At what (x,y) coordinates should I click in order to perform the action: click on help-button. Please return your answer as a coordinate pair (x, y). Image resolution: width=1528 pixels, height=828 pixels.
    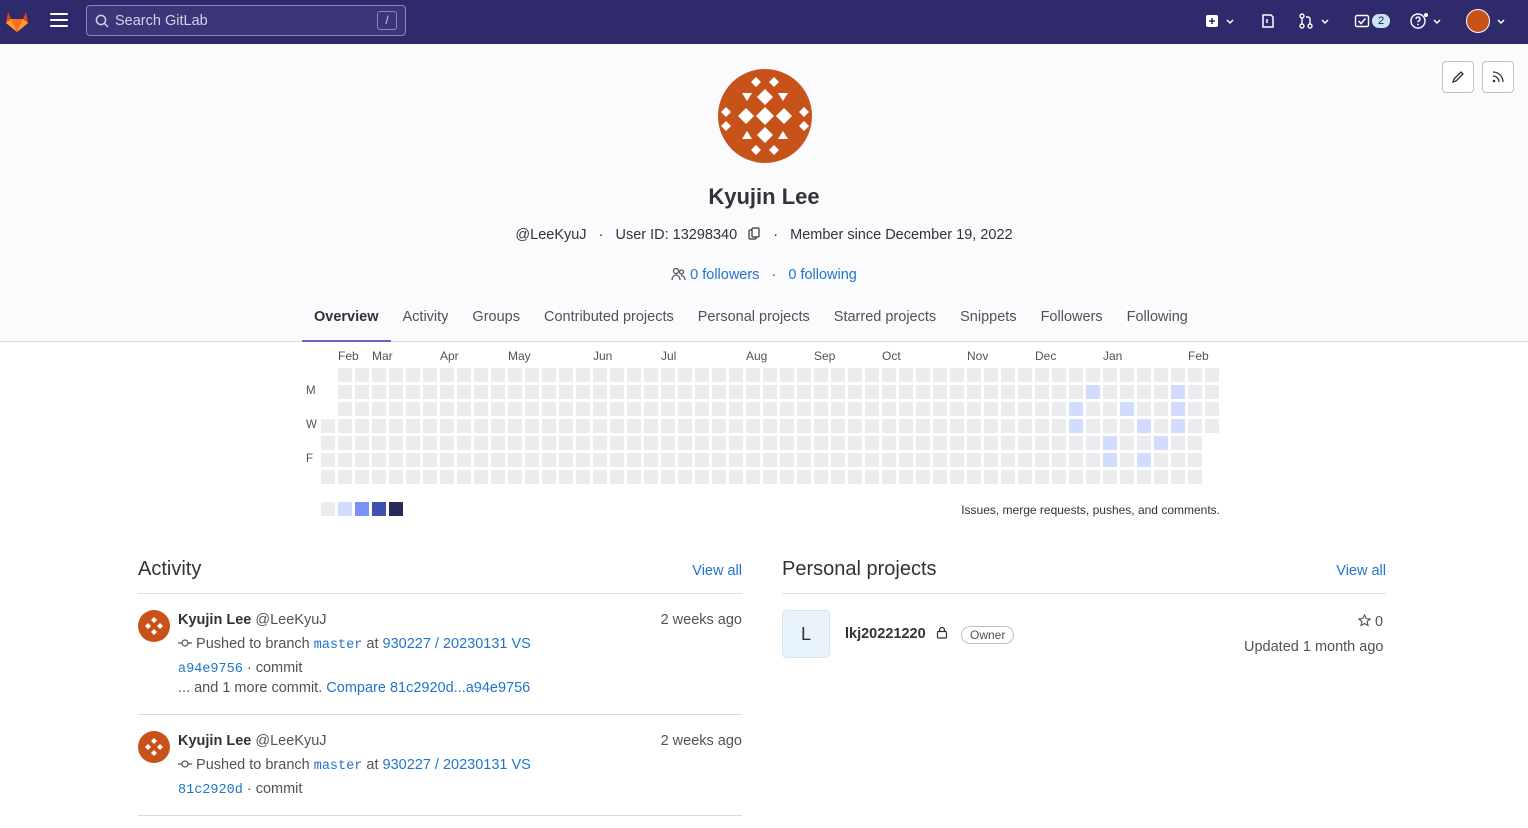
    Looking at the image, I should click on (1427, 21).